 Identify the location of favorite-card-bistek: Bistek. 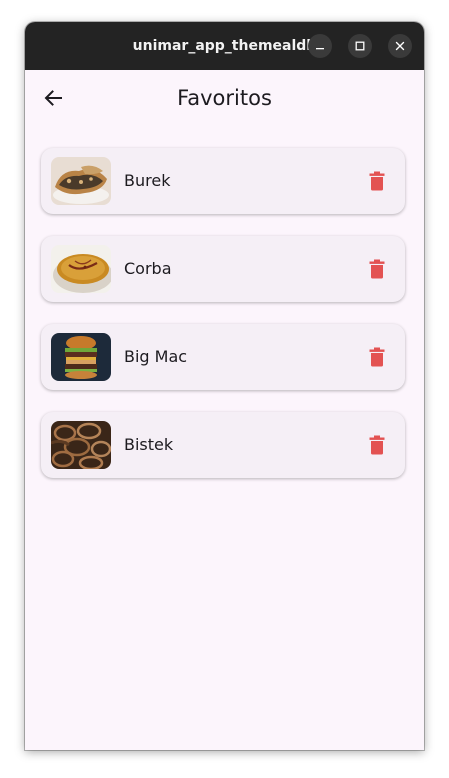
(223, 445).